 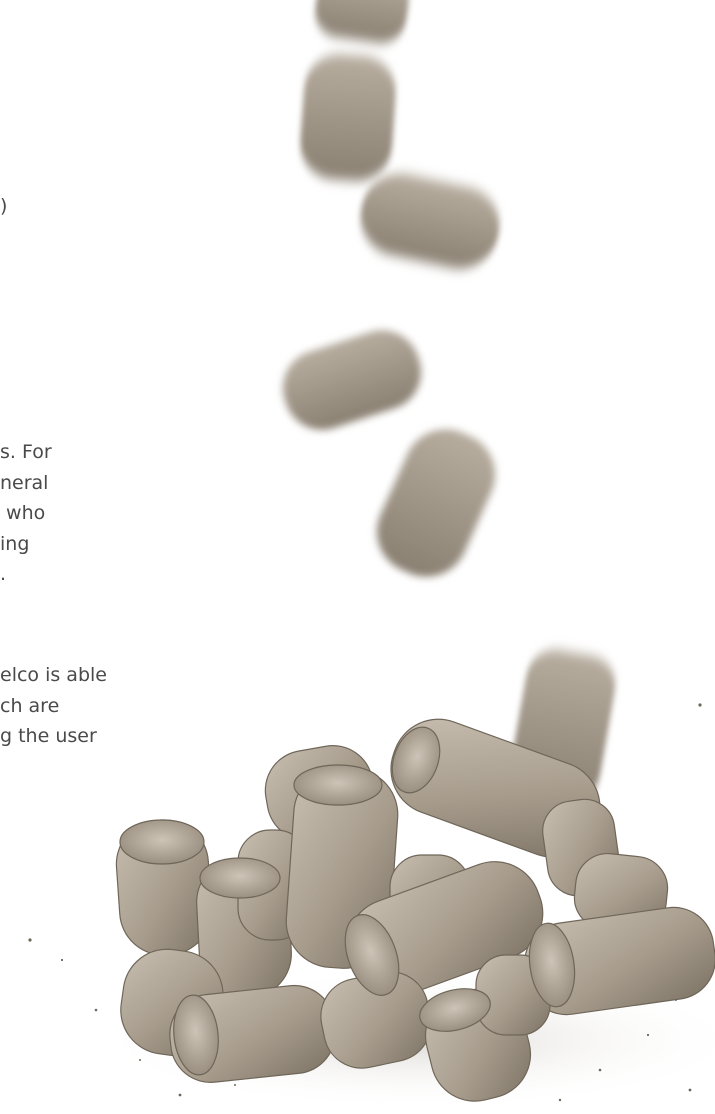 What do you see at coordinates (4, 206) in the screenshot?
I see `text-fragment-mark: )` at bounding box center [4, 206].